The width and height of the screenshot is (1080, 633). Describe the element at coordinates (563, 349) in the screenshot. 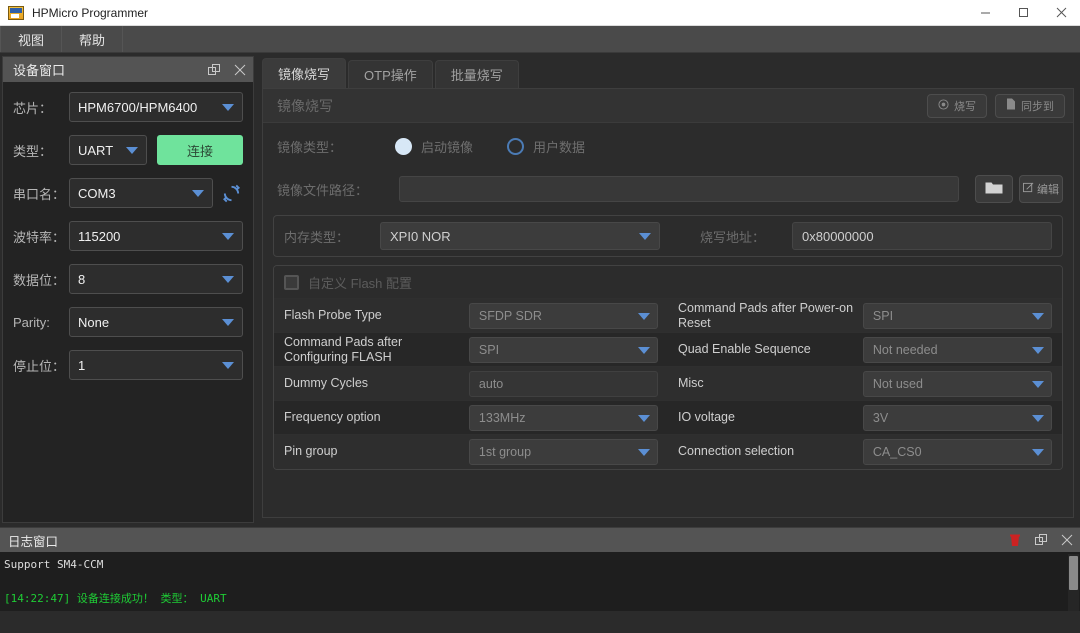

I see `command-pads-after-config-select: SPI` at that location.